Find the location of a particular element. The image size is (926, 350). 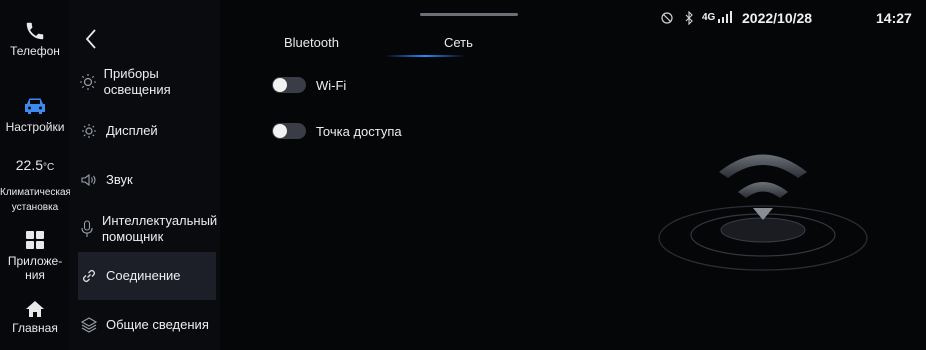

link-icon is located at coordinates (89, 276).